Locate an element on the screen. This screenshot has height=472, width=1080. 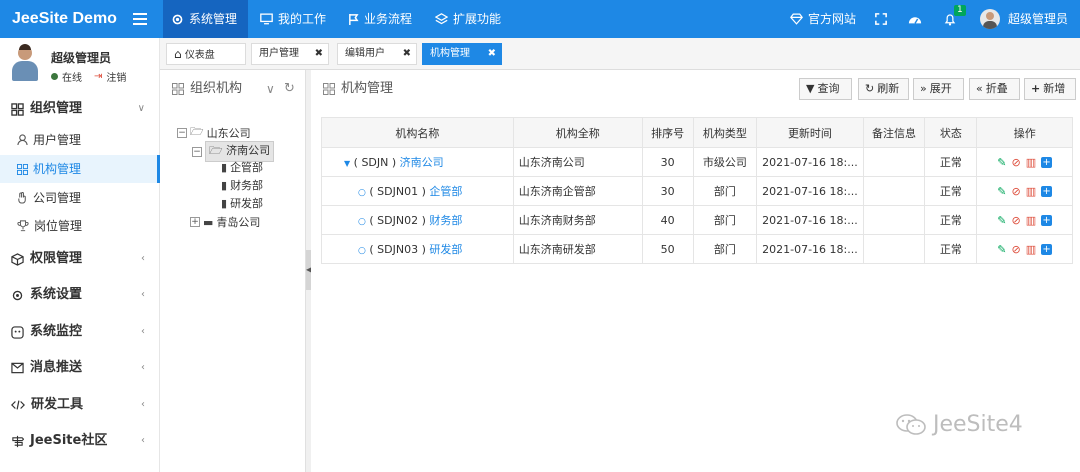
fullscreen-button is located at coordinates (881, 19).